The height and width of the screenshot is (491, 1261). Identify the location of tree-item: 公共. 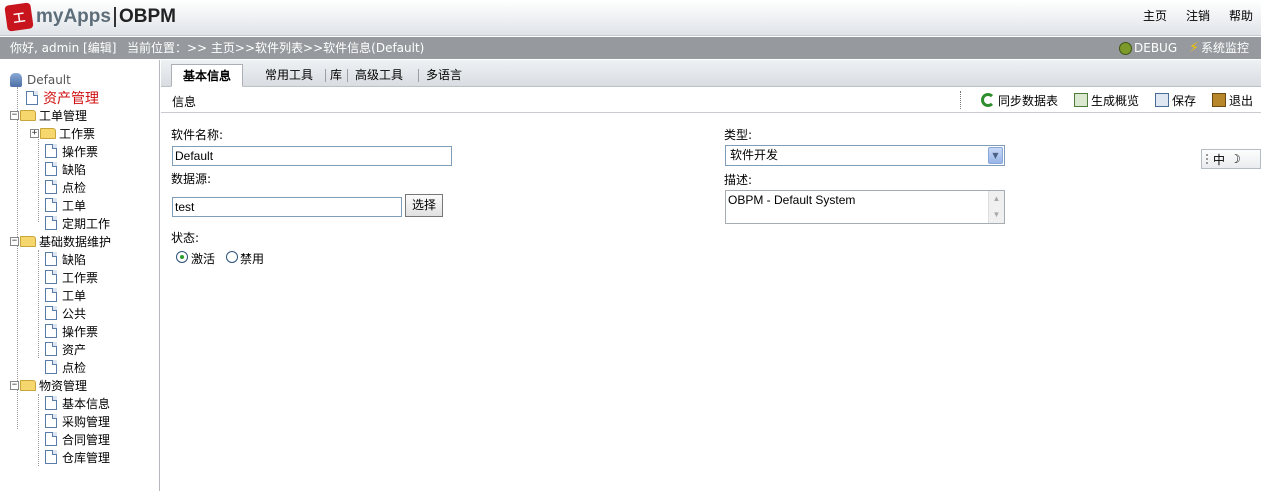
(65, 313).